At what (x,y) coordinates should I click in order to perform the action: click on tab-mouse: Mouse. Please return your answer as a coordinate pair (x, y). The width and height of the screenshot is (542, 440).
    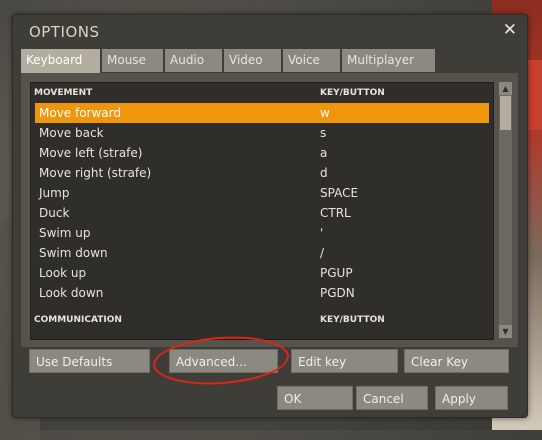
    Looking at the image, I should click on (132, 60).